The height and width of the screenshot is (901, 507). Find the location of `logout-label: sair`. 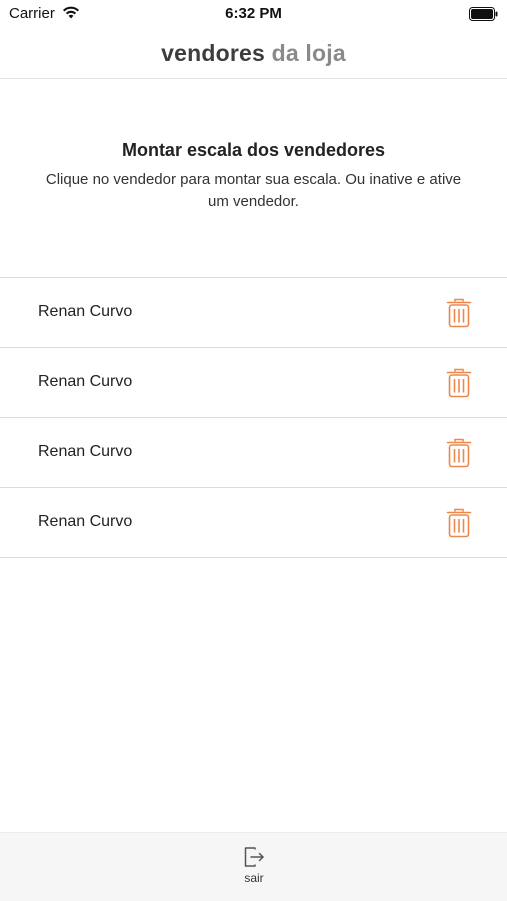

logout-label: sair is located at coordinates (254, 878).